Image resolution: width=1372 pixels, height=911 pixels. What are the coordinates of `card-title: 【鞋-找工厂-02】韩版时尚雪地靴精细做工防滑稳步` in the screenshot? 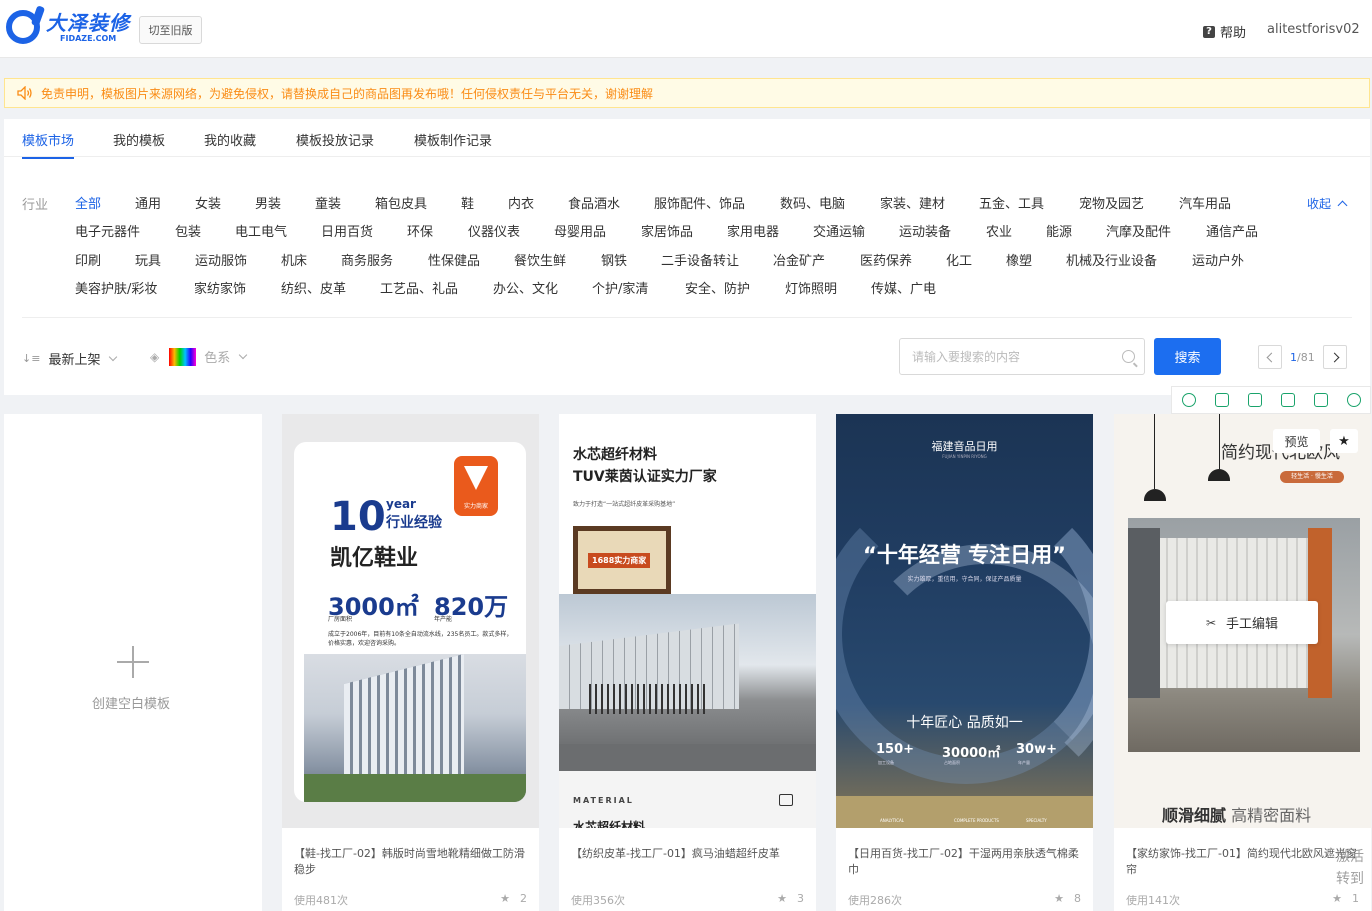 It's located at (412, 862).